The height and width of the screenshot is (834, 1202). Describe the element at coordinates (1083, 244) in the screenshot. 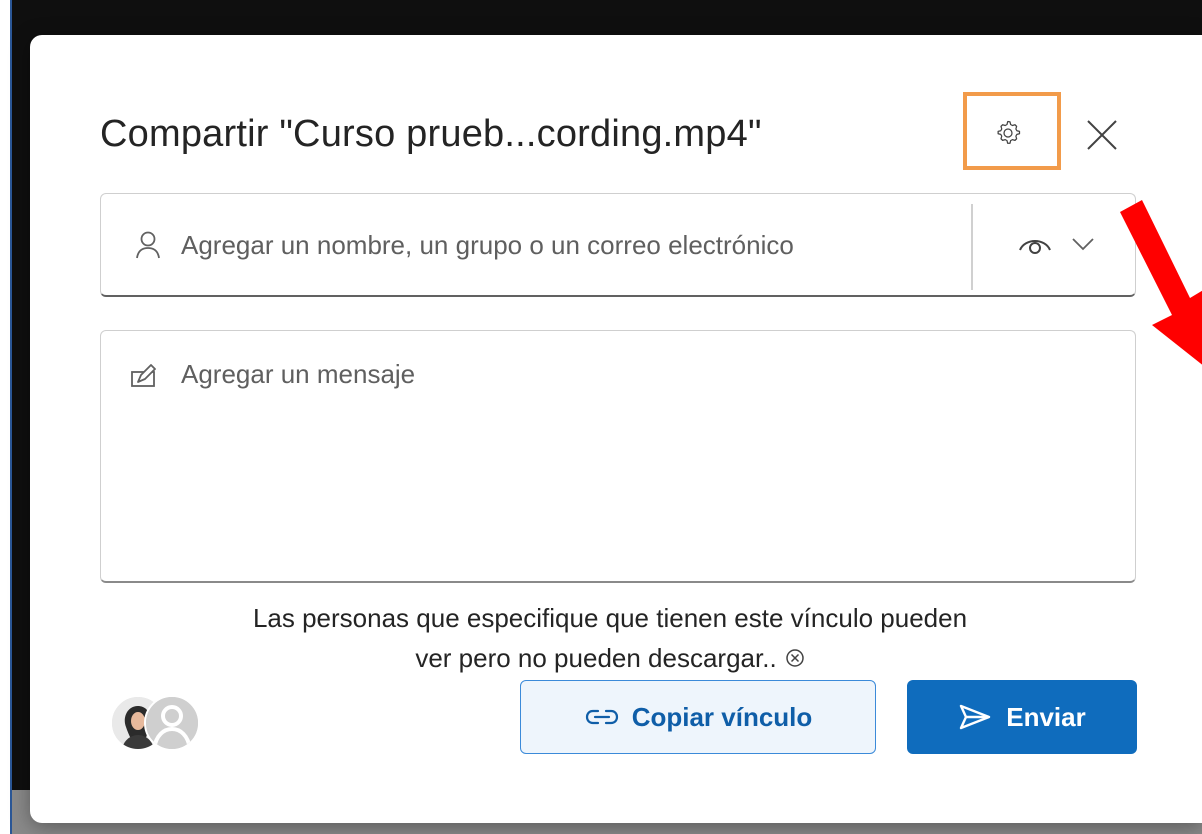

I see `chevron-down-icon` at that location.